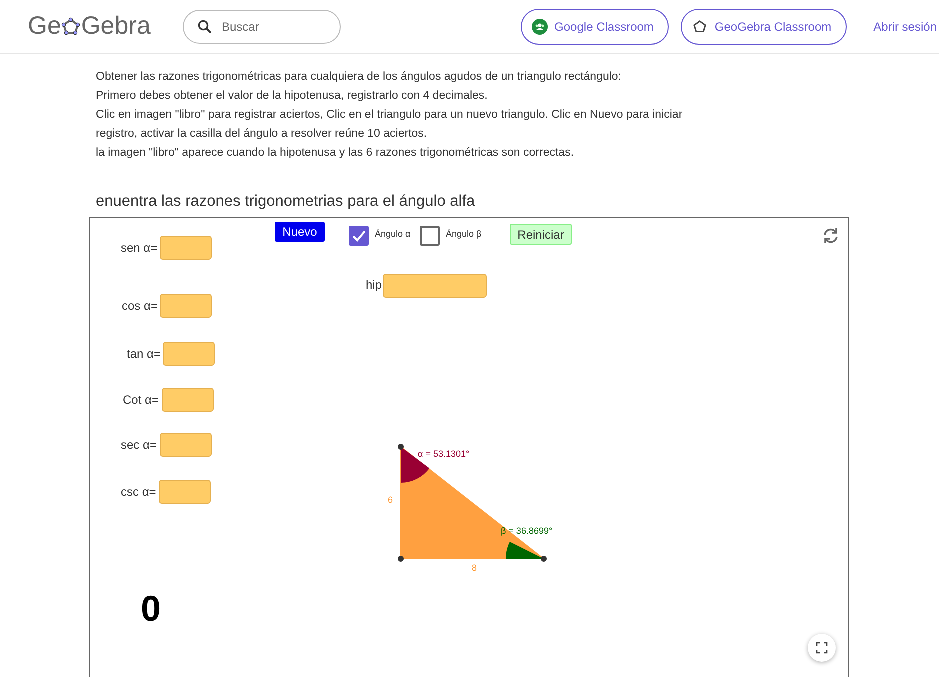 The image size is (939, 677). What do you see at coordinates (393, 234) in the screenshot?
I see `checkbox-label: Ángulo α` at bounding box center [393, 234].